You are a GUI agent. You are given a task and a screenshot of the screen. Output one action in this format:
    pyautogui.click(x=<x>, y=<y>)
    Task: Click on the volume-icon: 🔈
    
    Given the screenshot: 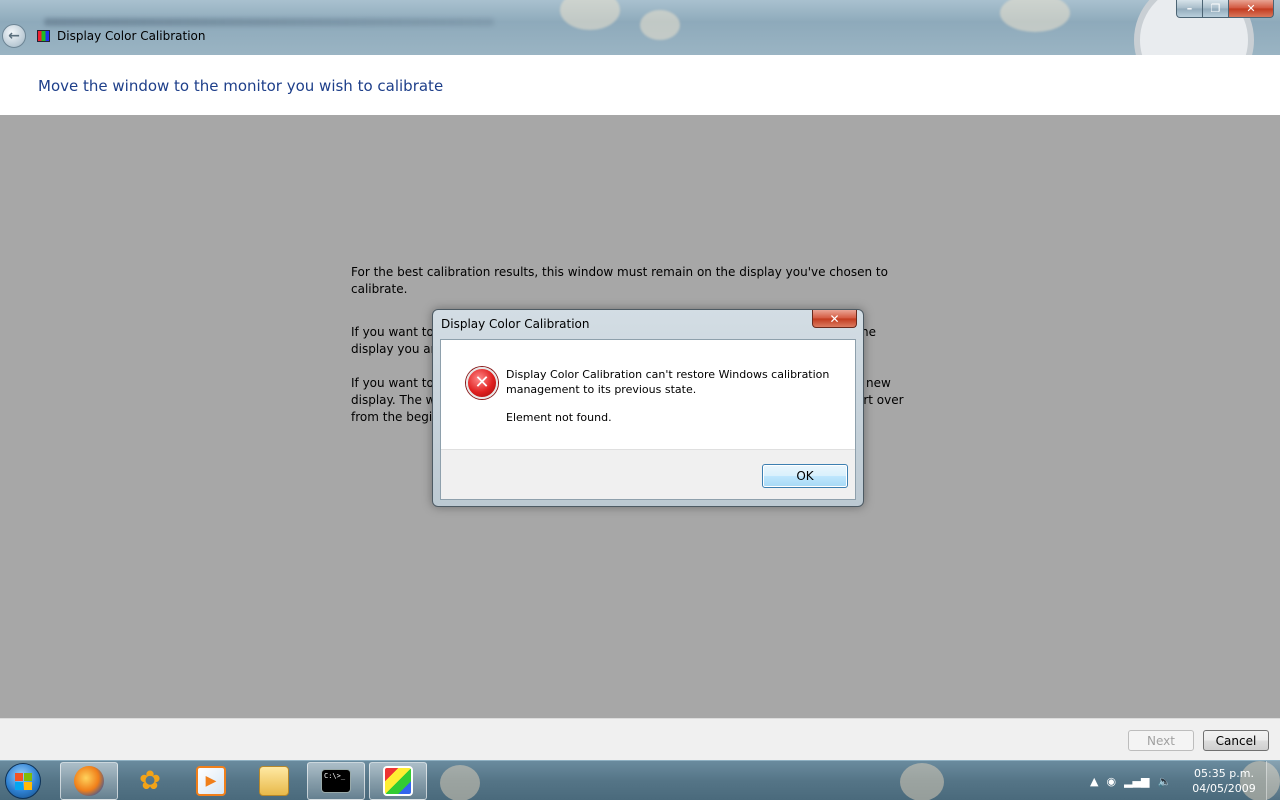 What is the action you would take?
    pyautogui.click(x=1164, y=781)
    